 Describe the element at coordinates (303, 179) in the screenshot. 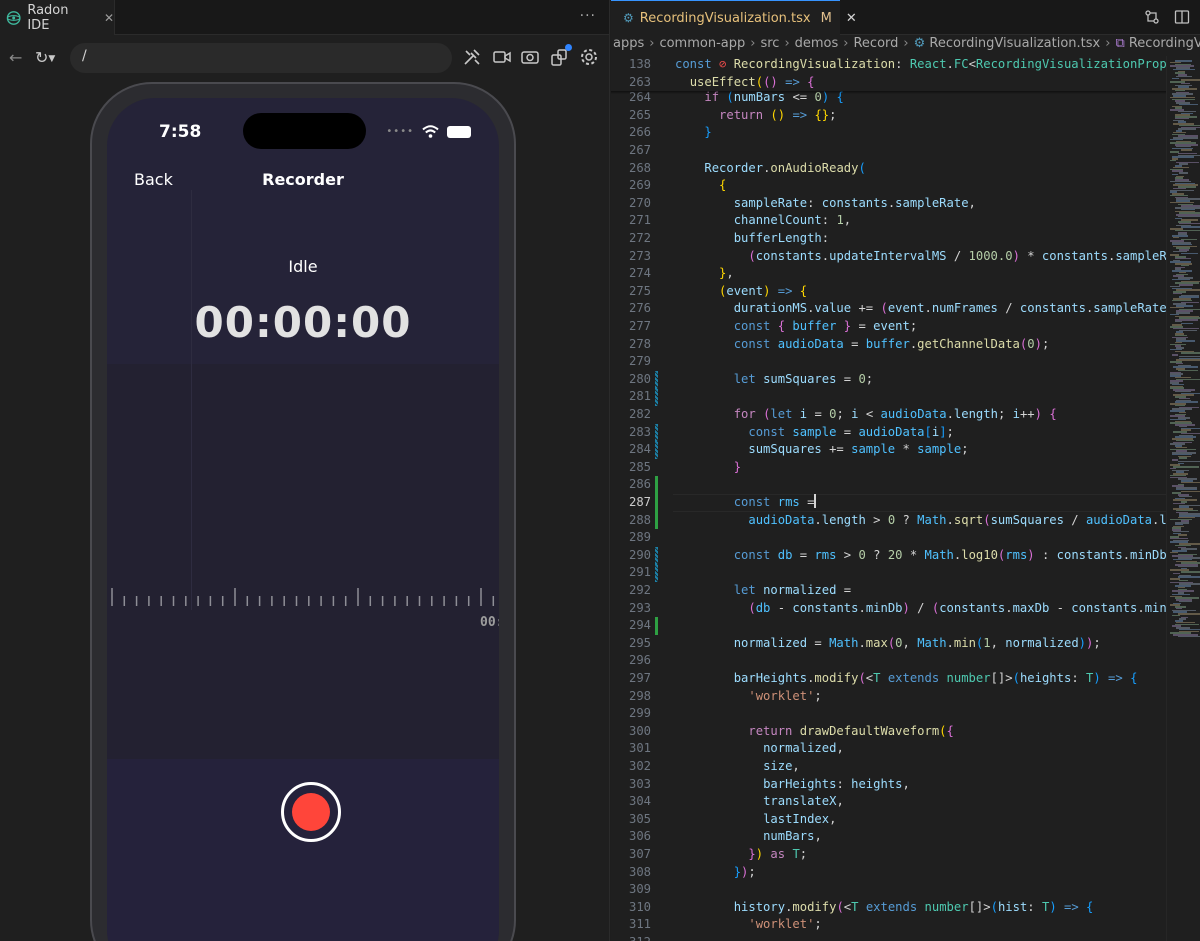

I see `page-title: Recorder` at that location.